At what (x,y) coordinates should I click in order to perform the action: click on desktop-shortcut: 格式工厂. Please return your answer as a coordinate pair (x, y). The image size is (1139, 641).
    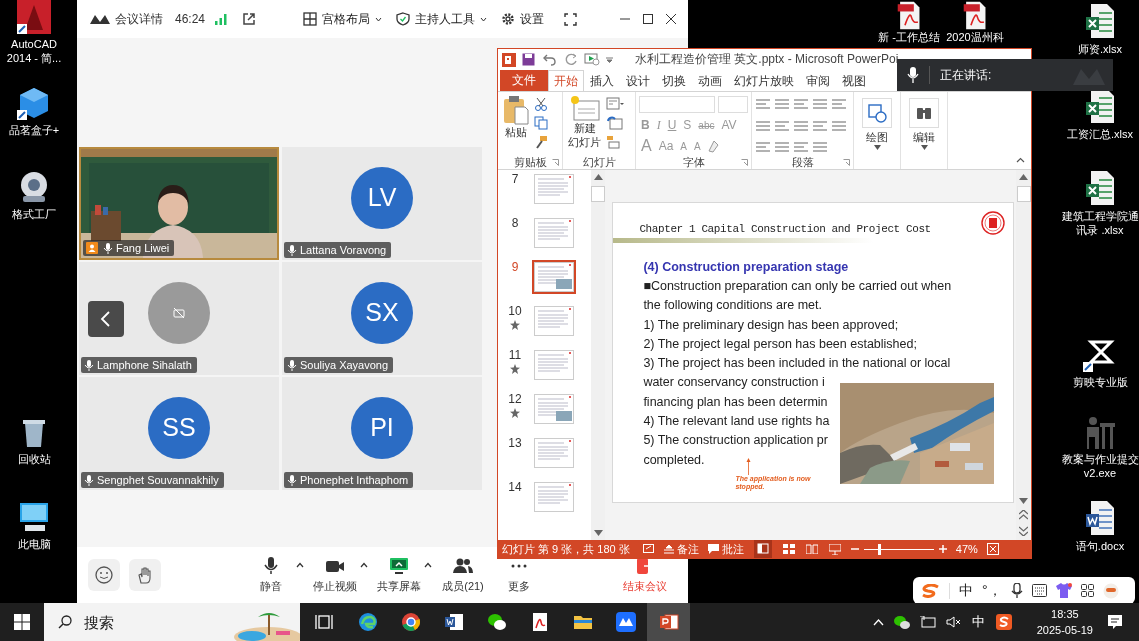
    Looking at the image, I should click on (34, 195).